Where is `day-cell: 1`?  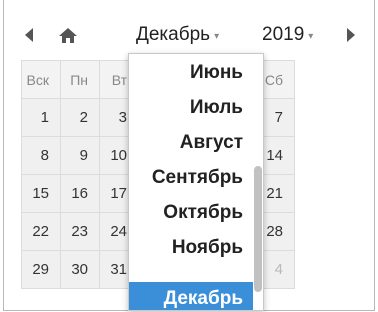 day-cell: 1 is located at coordinates (41, 117).